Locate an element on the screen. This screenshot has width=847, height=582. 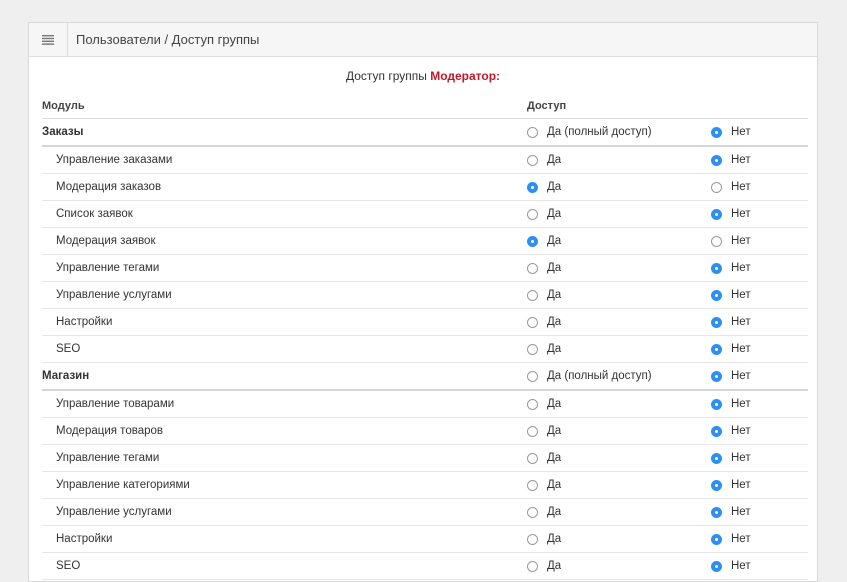
table-row: Модерация товаров Да Нет is located at coordinates (425, 431).